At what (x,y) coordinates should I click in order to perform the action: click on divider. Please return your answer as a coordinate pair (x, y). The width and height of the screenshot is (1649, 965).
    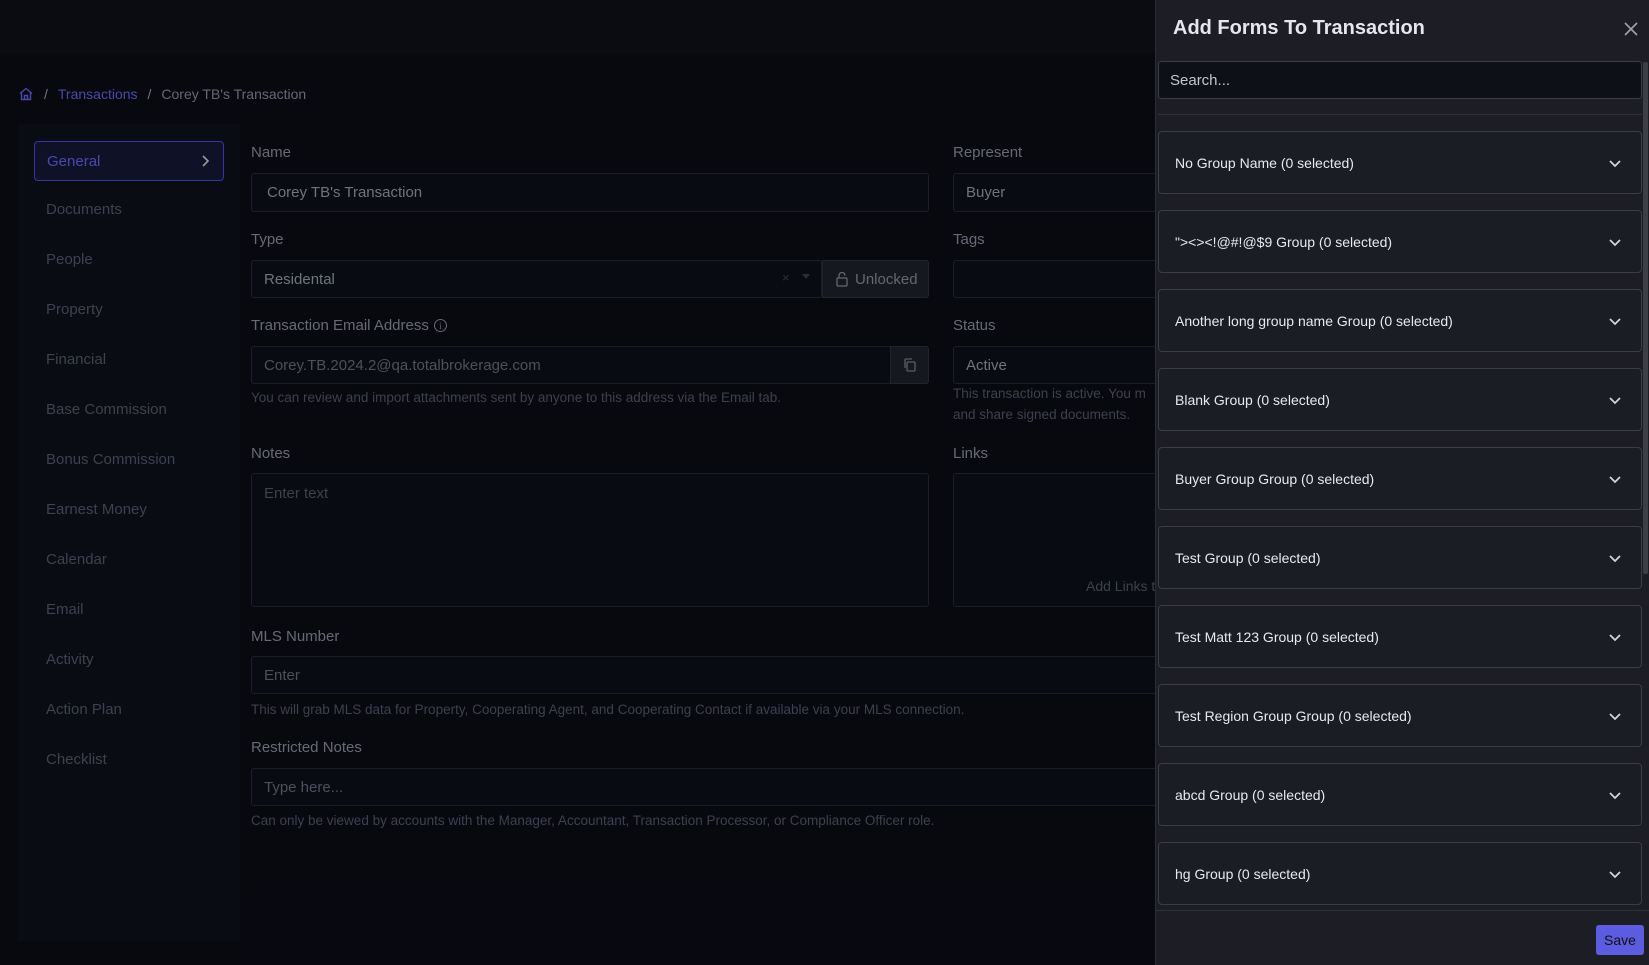
    Looking at the image, I should click on (1400, 114).